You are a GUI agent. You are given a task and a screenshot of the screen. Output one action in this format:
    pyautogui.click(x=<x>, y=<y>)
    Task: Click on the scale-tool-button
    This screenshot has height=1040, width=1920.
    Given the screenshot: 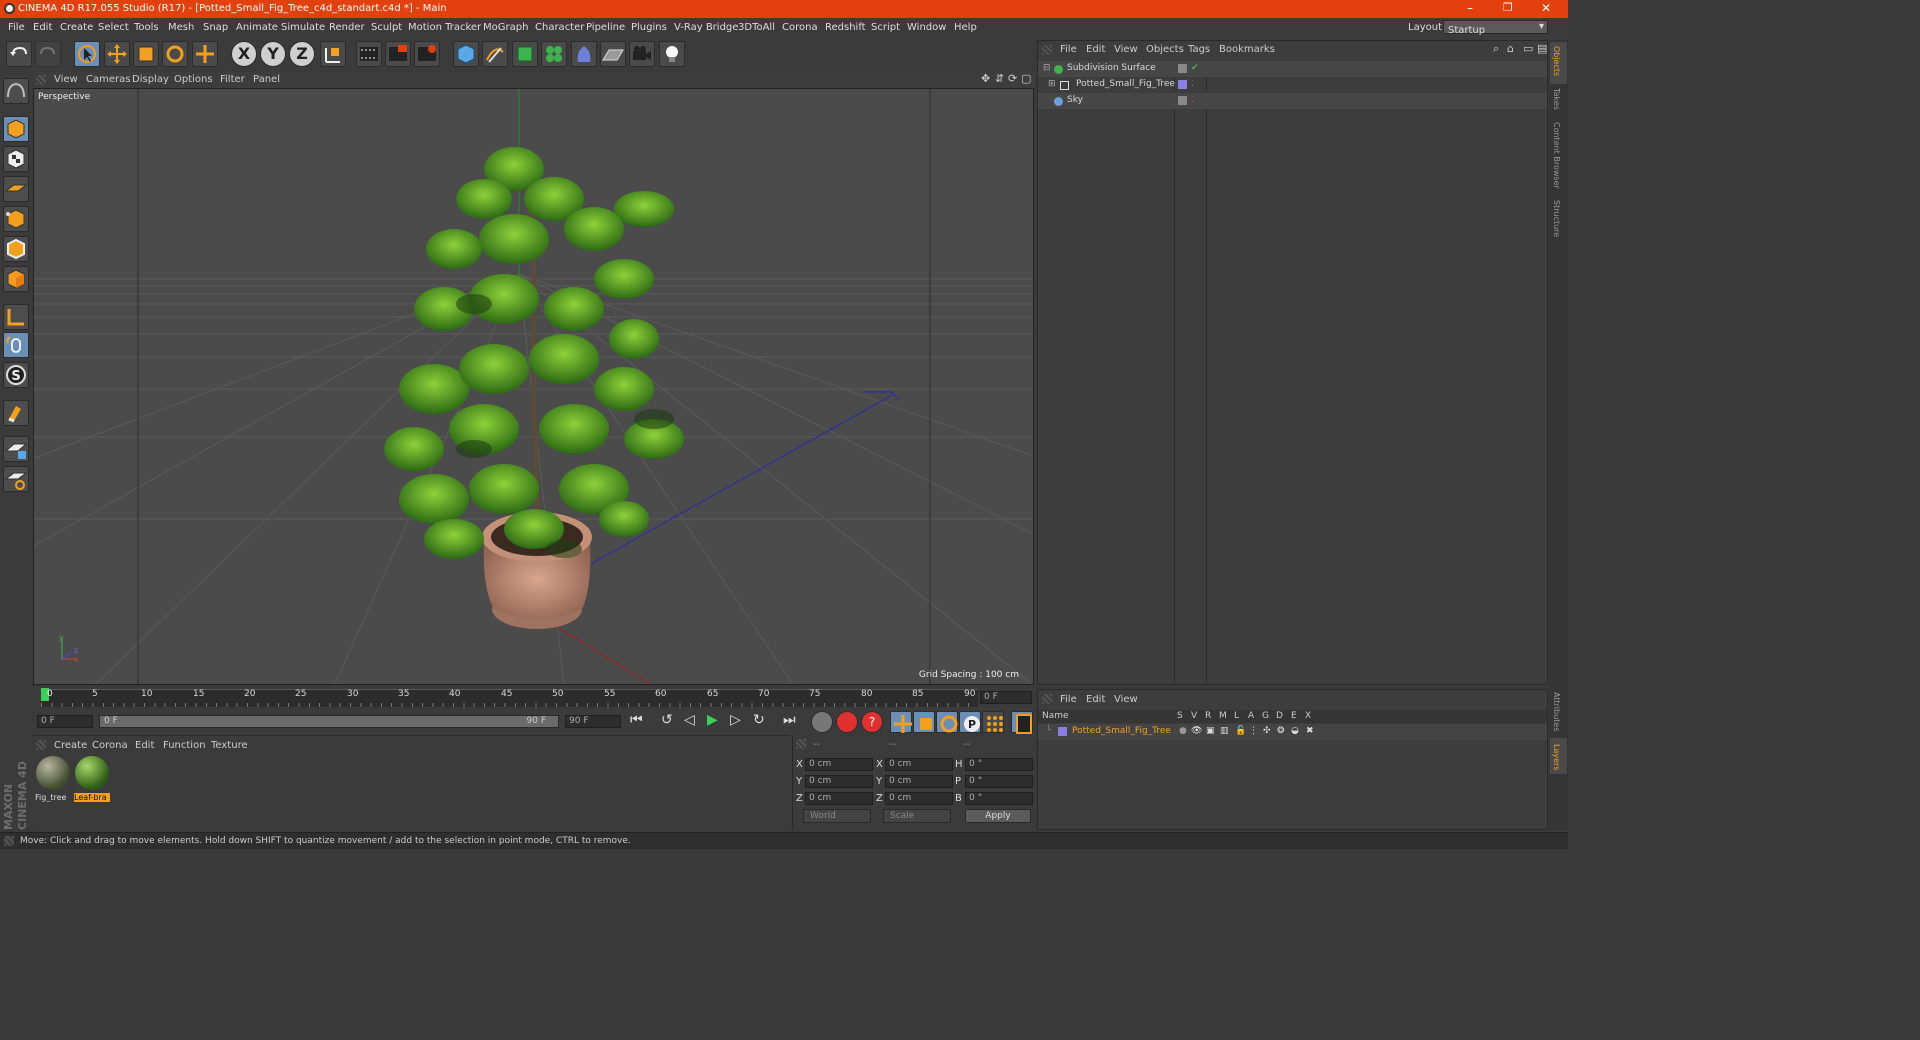 What is the action you would take?
    pyautogui.click(x=146, y=54)
    